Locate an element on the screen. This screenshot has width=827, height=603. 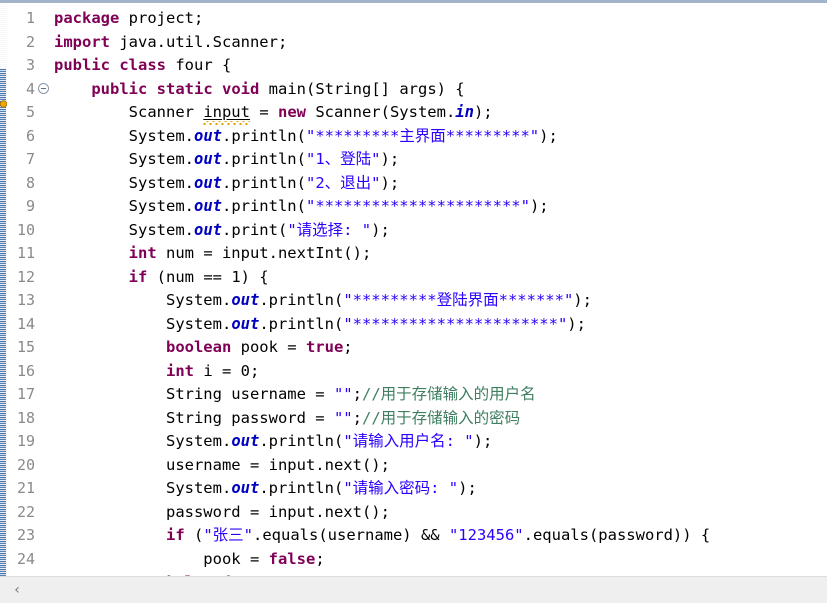
line-number: 16 is located at coordinates (25, 370).